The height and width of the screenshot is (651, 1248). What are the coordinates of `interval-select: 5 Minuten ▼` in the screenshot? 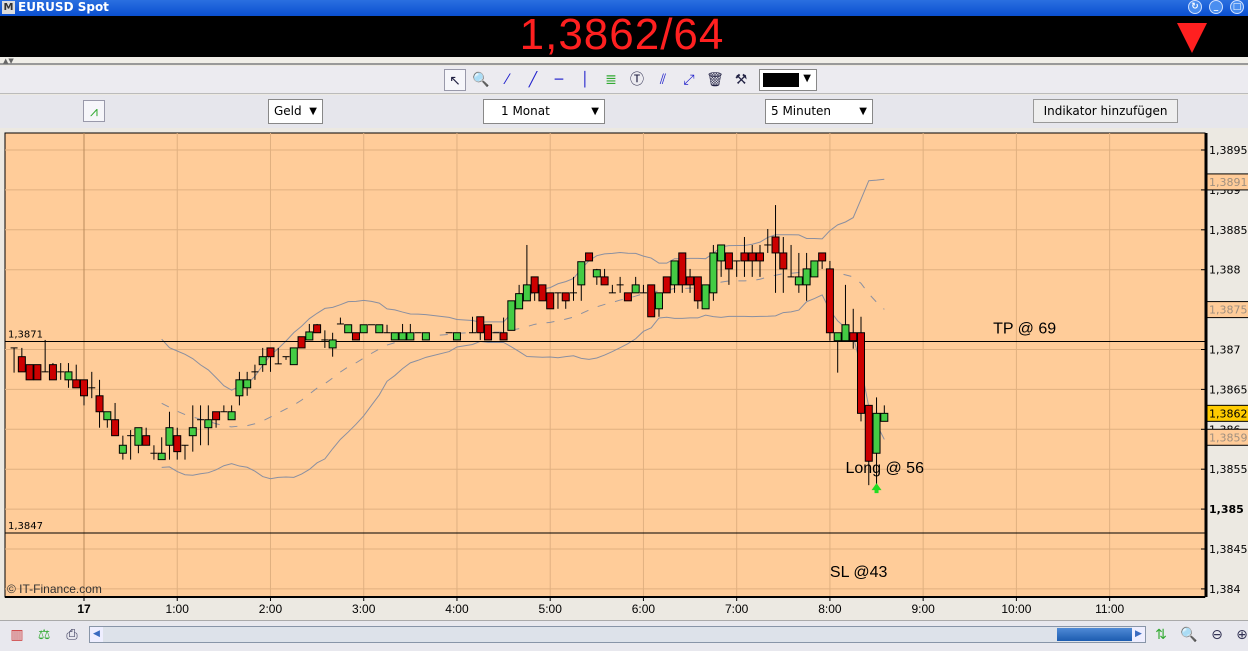 It's located at (819, 111).